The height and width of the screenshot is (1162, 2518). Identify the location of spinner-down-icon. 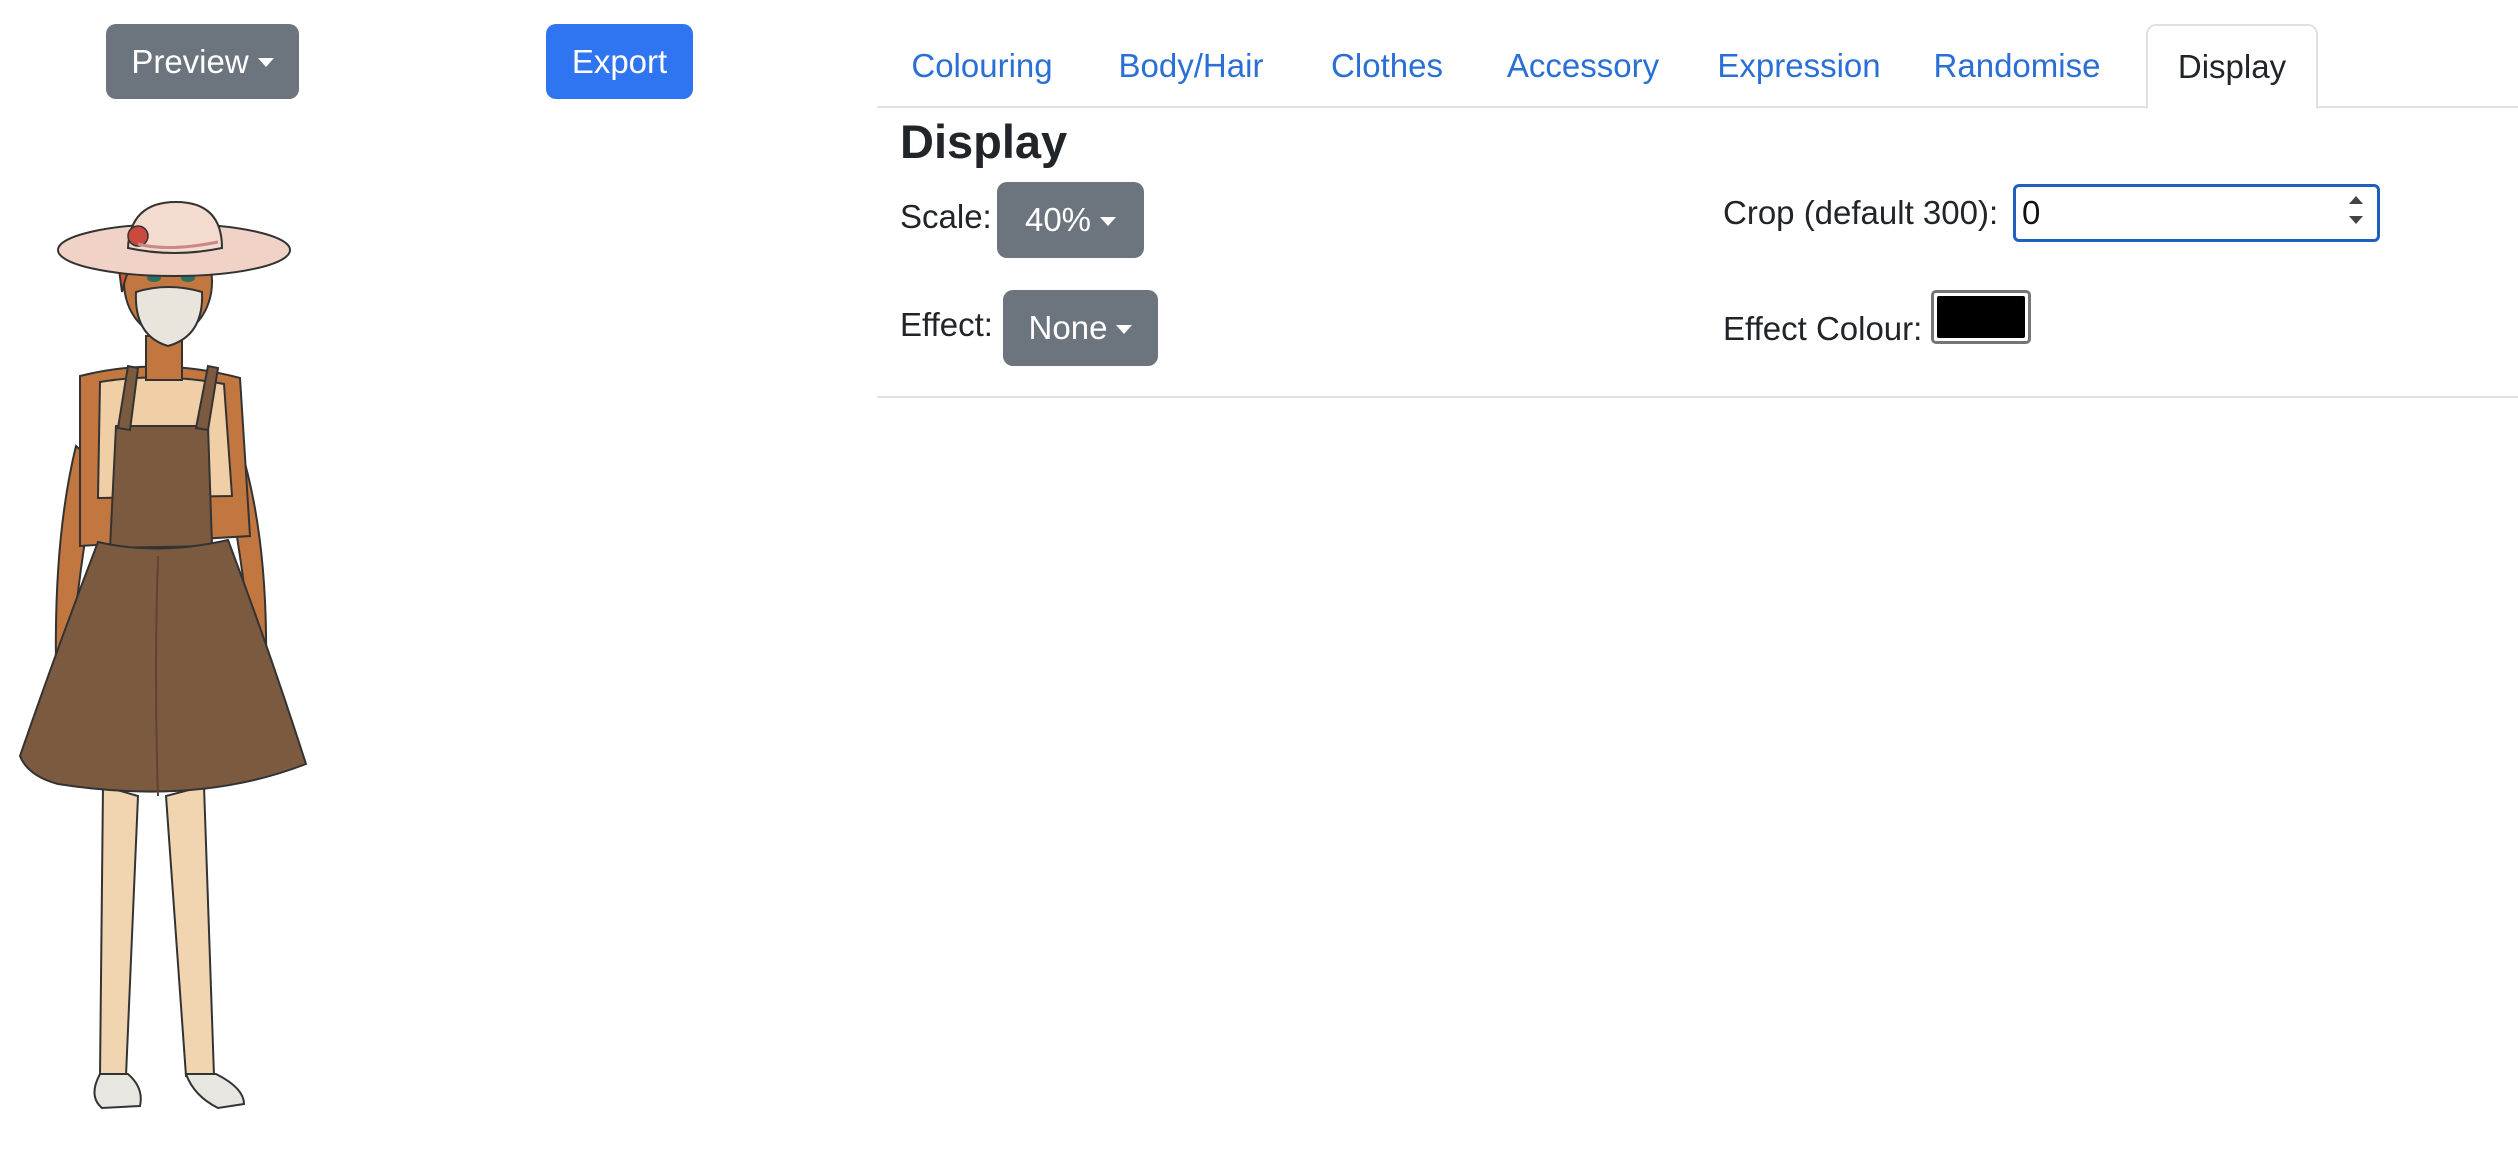
(2356, 220).